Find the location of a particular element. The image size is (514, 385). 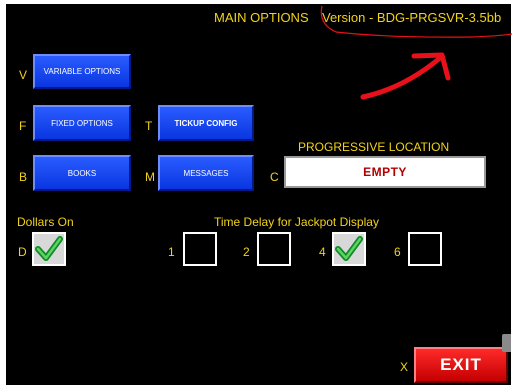

books-button: BOOKS is located at coordinates (82, 173).